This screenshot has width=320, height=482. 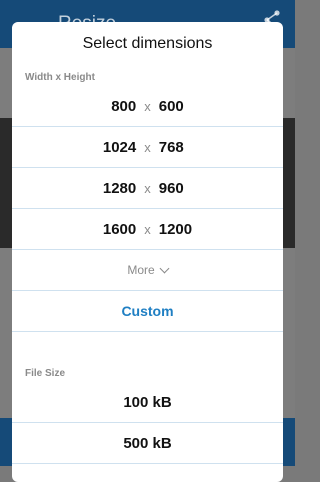 I want to click on dimension-option-1024x768: 1024 x 768, so click(x=147, y=147).